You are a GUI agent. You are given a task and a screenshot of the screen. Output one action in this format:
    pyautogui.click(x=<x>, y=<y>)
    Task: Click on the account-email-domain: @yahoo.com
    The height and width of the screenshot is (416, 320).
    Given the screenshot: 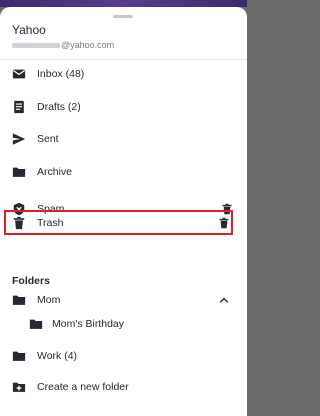 What is the action you would take?
    pyautogui.click(x=88, y=45)
    